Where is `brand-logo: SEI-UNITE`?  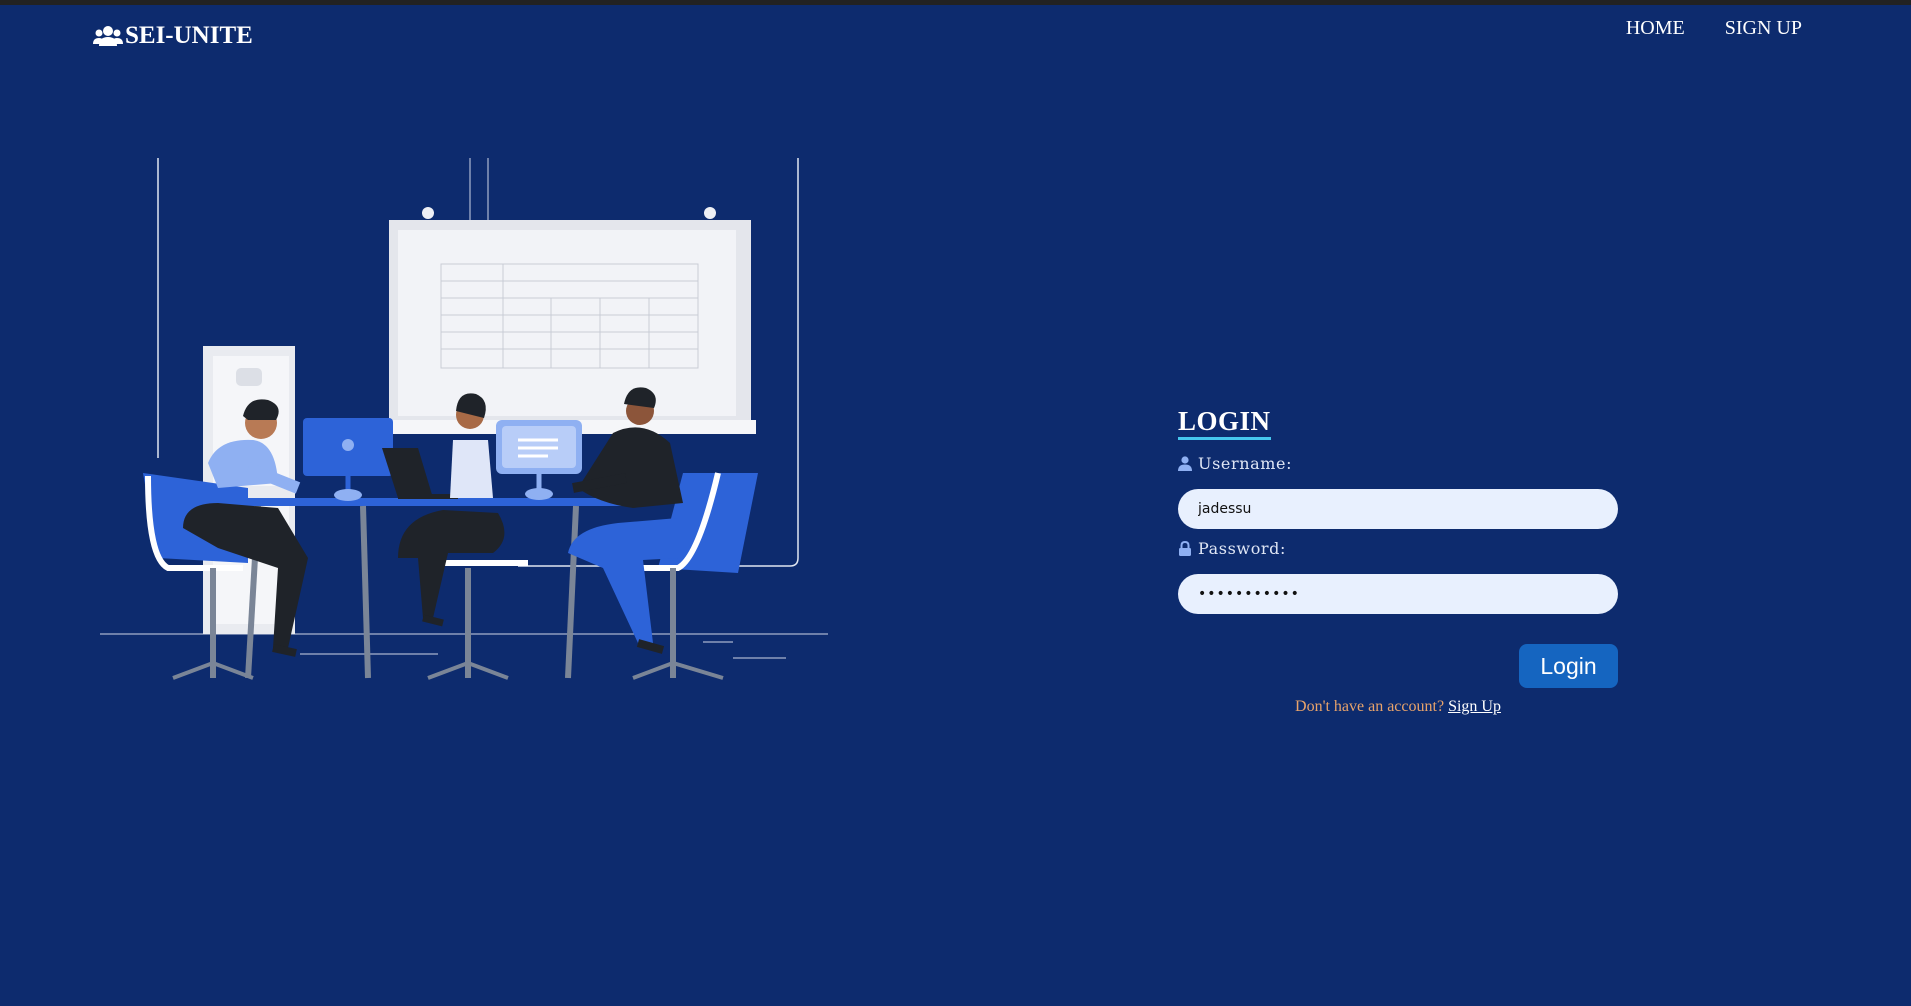
brand-logo: SEI-UNITE is located at coordinates (173, 36).